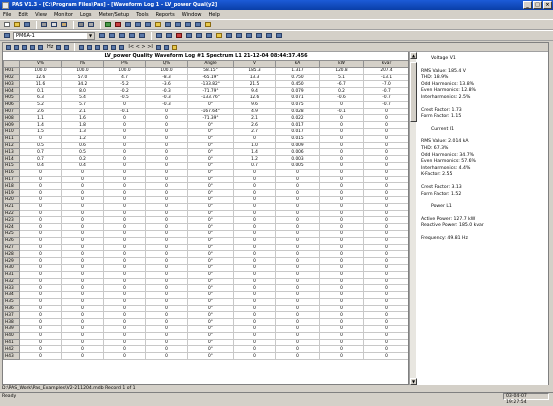 This screenshot has width=553, height=406. What do you see at coordinates (11, 315) in the screenshot?
I see `row-header: H37` at bounding box center [11, 315].